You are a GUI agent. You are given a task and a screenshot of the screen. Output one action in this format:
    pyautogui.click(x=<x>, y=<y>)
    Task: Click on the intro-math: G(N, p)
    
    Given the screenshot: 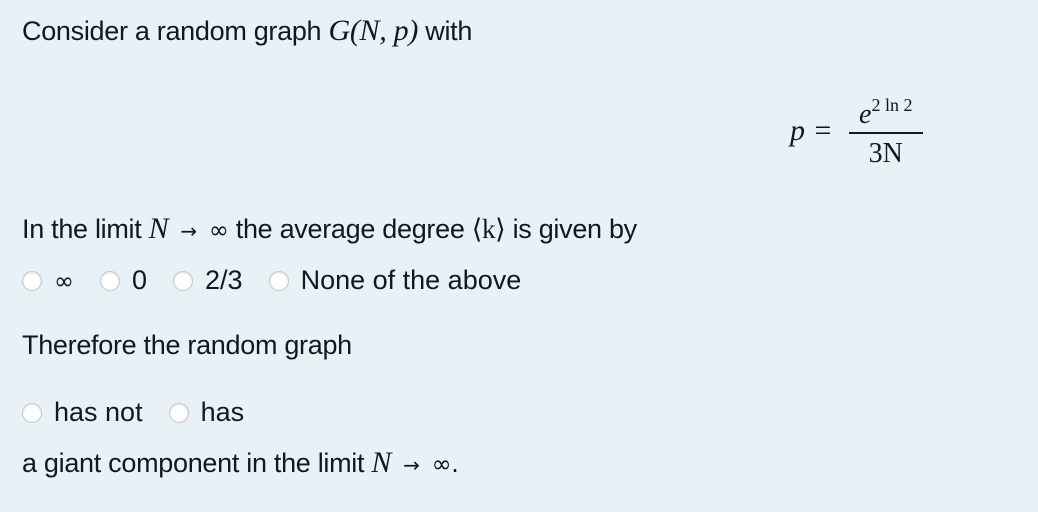 What is the action you would take?
    pyautogui.click(x=373, y=30)
    